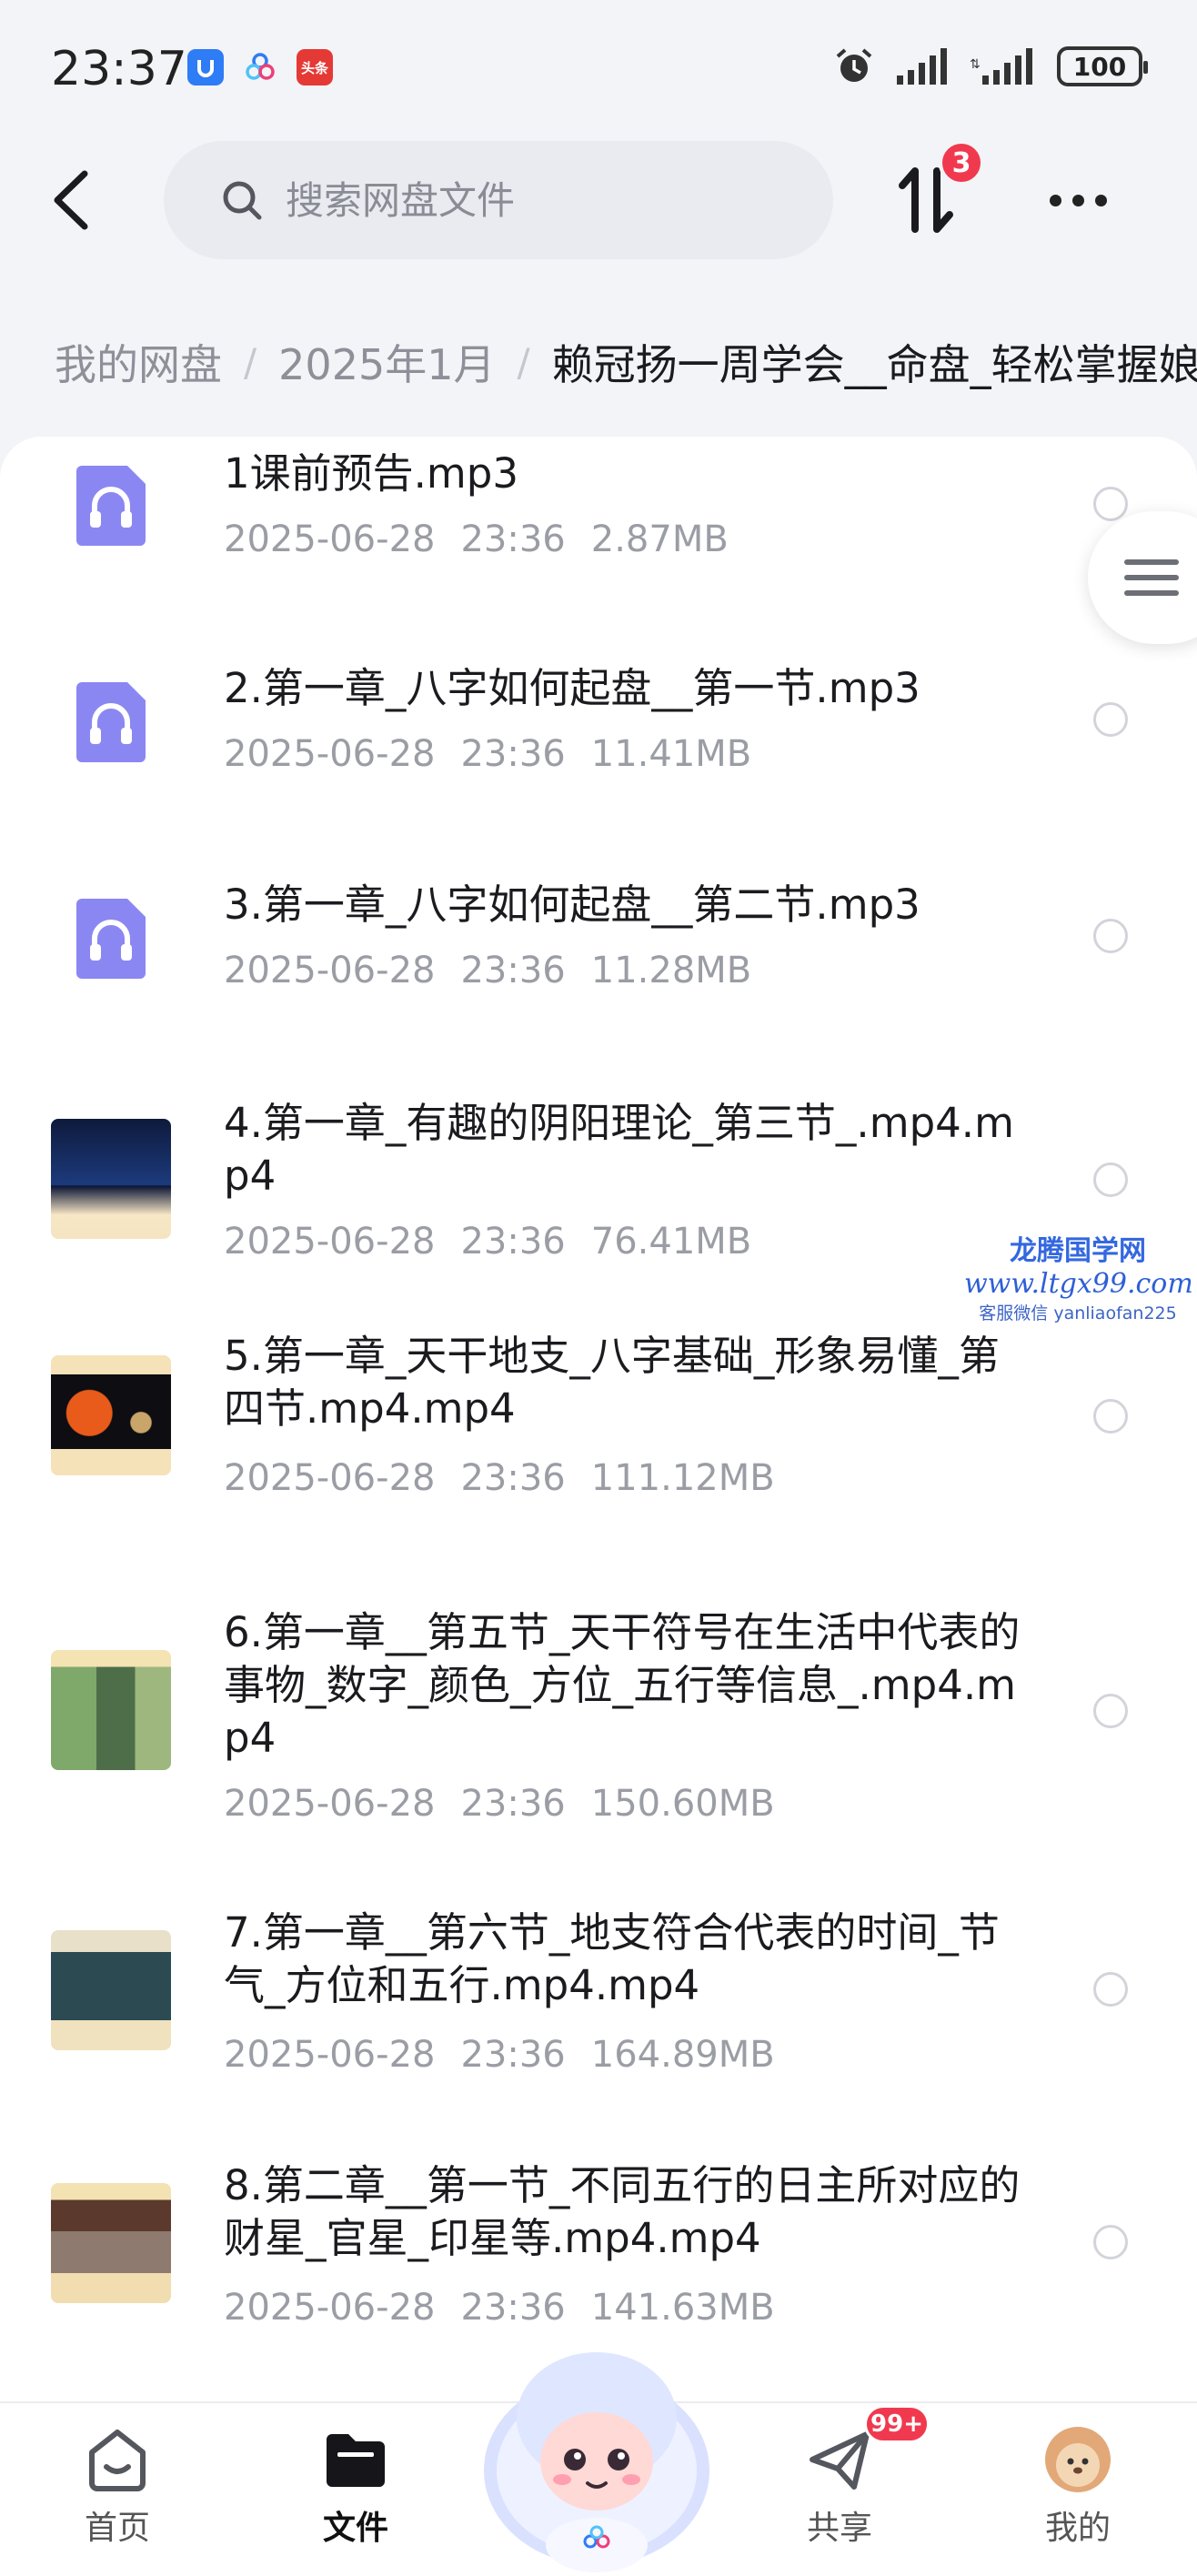 This screenshot has width=1197, height=2576. I want to click on watermark-site: www.ltgx99.com, so click(1078, 1284).